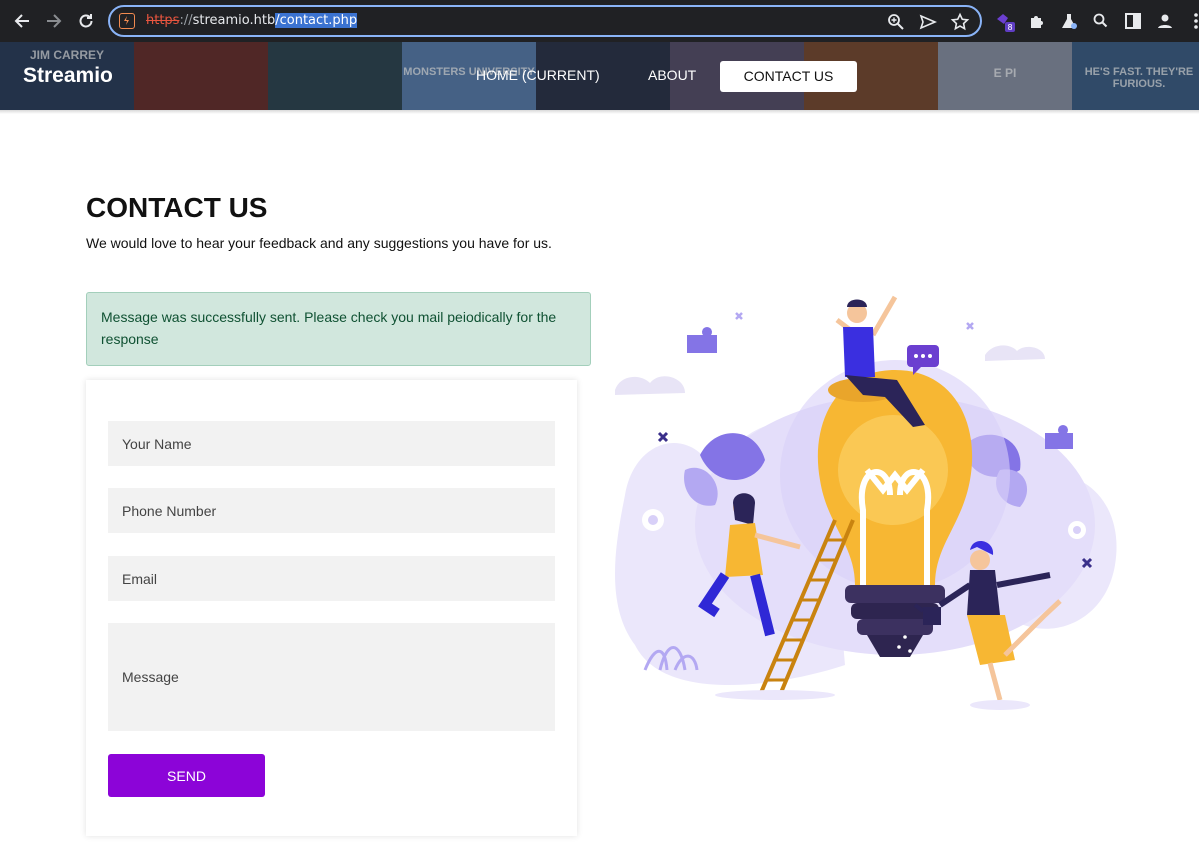  Describe the element at coordinates (538, 75) in the screenshot. I see `nav-home: HOME (CURRENT)` at that location.